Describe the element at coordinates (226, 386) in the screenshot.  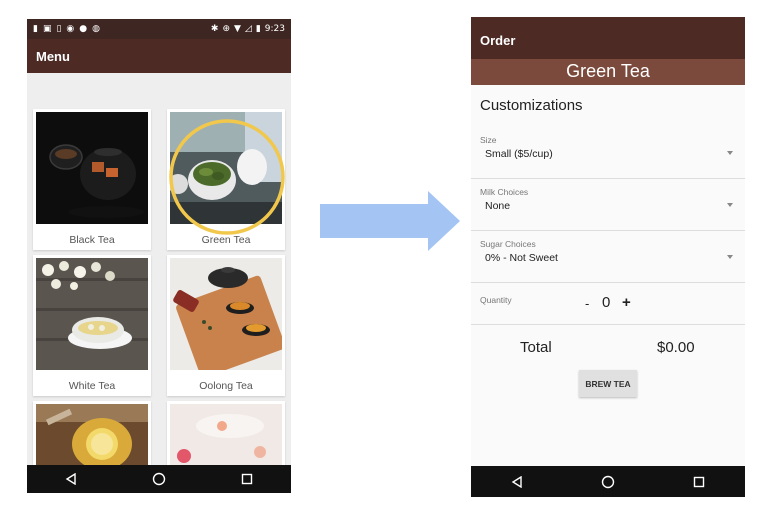
I see `menu-item-label: Oolong Tea` at that location.